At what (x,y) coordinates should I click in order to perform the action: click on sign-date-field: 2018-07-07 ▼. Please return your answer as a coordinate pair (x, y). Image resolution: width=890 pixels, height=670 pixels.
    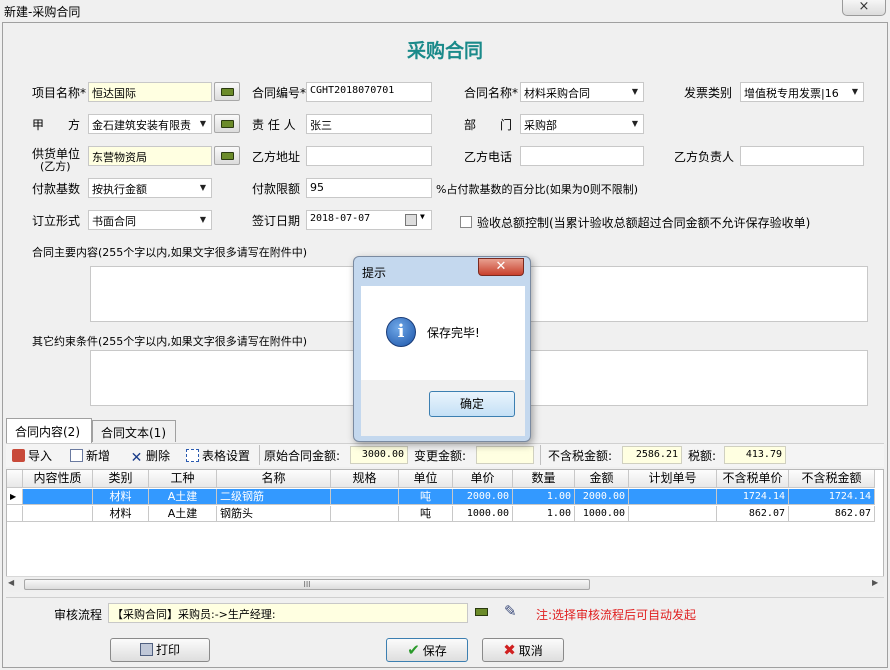
    Looking at the image, I should click on (369, 220).